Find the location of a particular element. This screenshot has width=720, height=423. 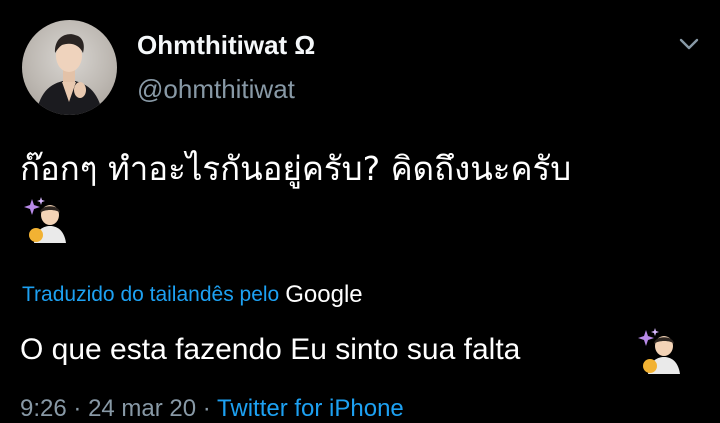

google-logo: Google is located at coordinates (324, 294).